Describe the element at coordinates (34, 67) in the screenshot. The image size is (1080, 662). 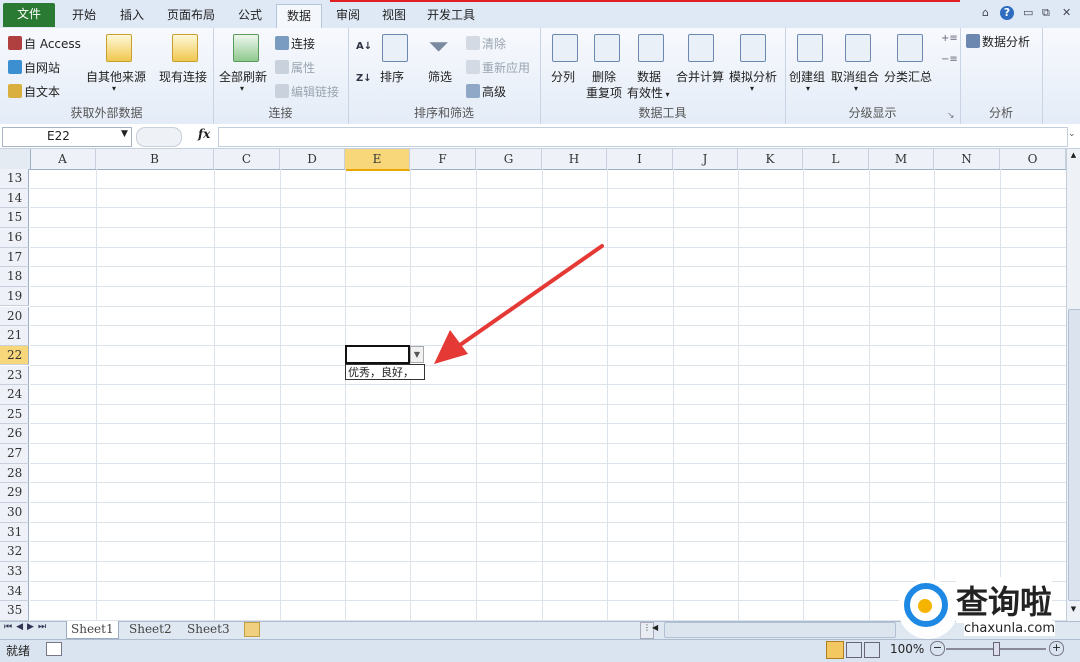
I see `from-web-button: 自网站` at that location.